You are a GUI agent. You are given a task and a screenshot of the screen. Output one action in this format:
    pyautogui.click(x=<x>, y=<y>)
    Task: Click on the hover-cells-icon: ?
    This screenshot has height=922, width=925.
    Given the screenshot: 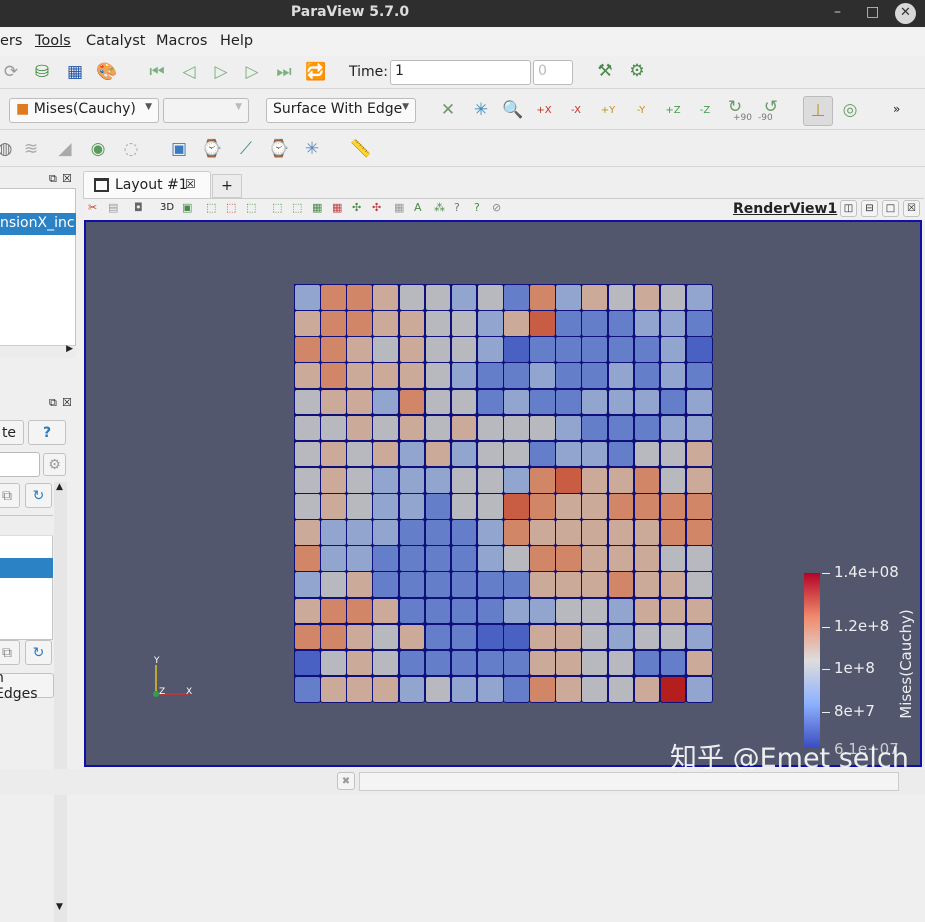 What is the action you would take?
    pyautogui.click(x=477, y=207)
    